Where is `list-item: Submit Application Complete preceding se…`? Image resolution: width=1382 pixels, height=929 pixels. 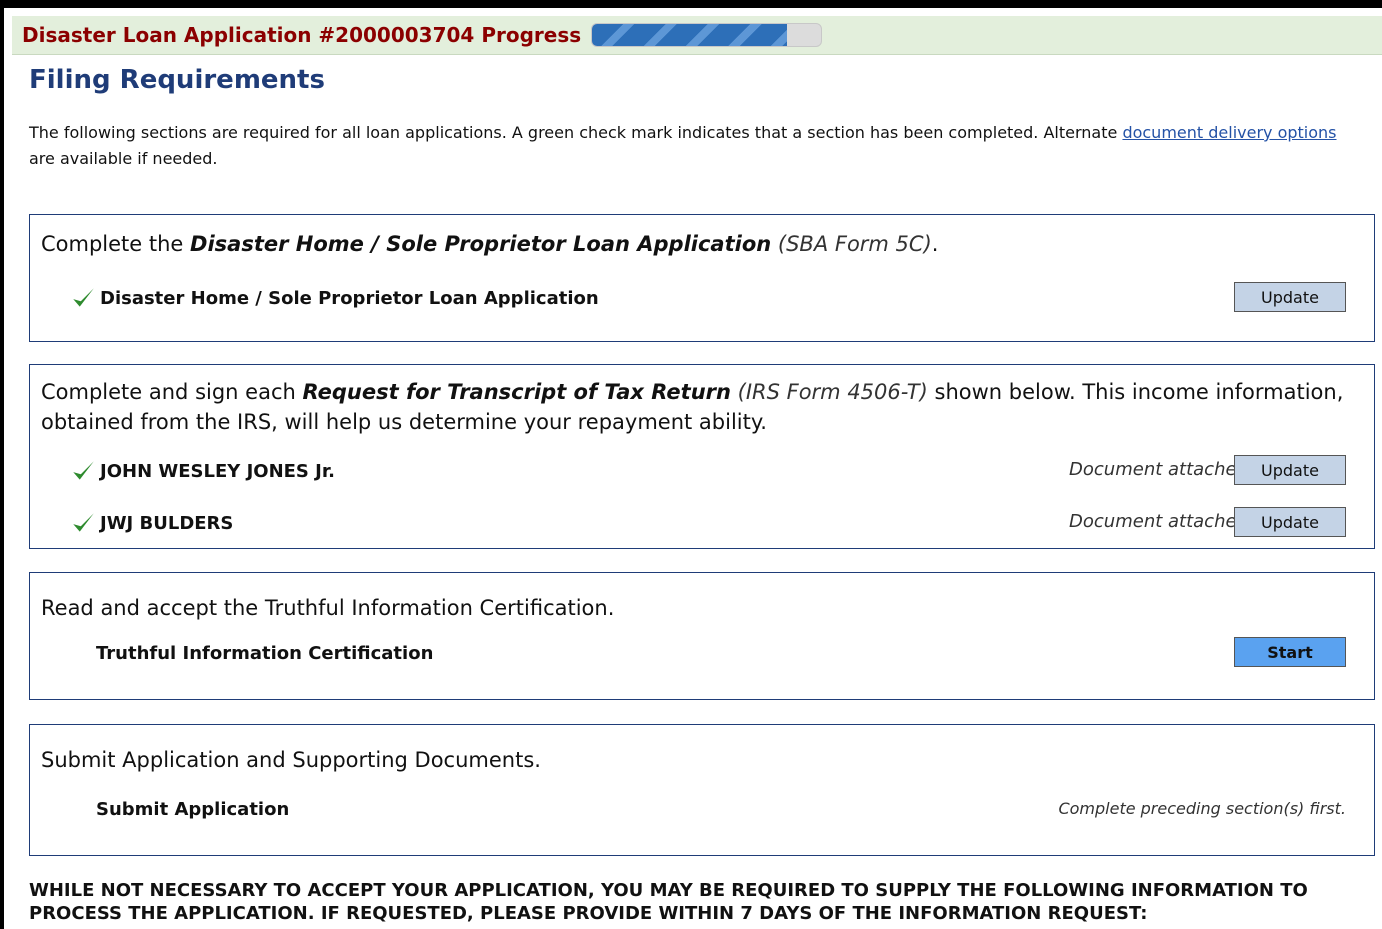 list-item: Submit Application Complete preceding se… is located at coordinates (722, 809).